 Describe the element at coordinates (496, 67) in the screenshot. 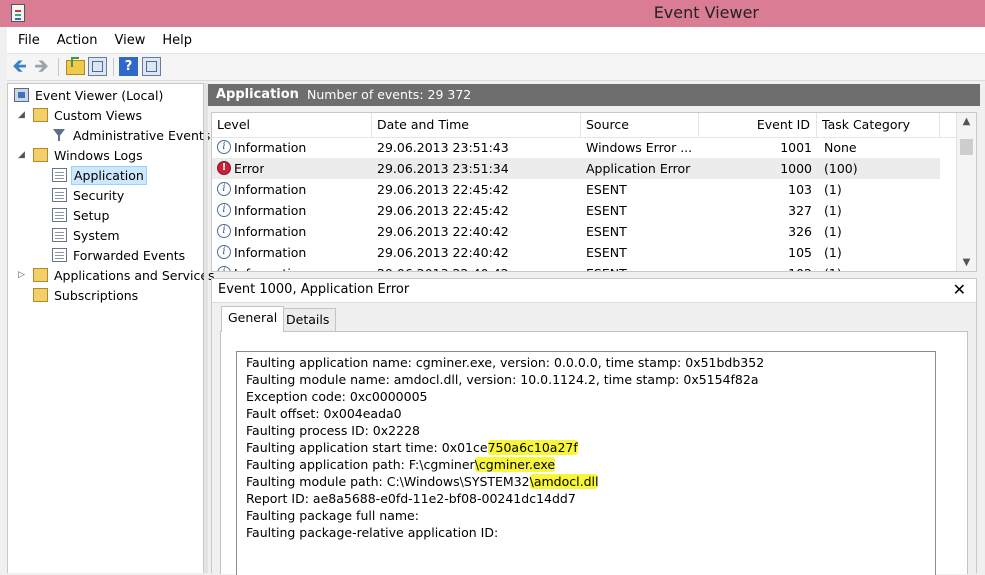

I see `toolbar: 🡸 🡺 ?` at that location.